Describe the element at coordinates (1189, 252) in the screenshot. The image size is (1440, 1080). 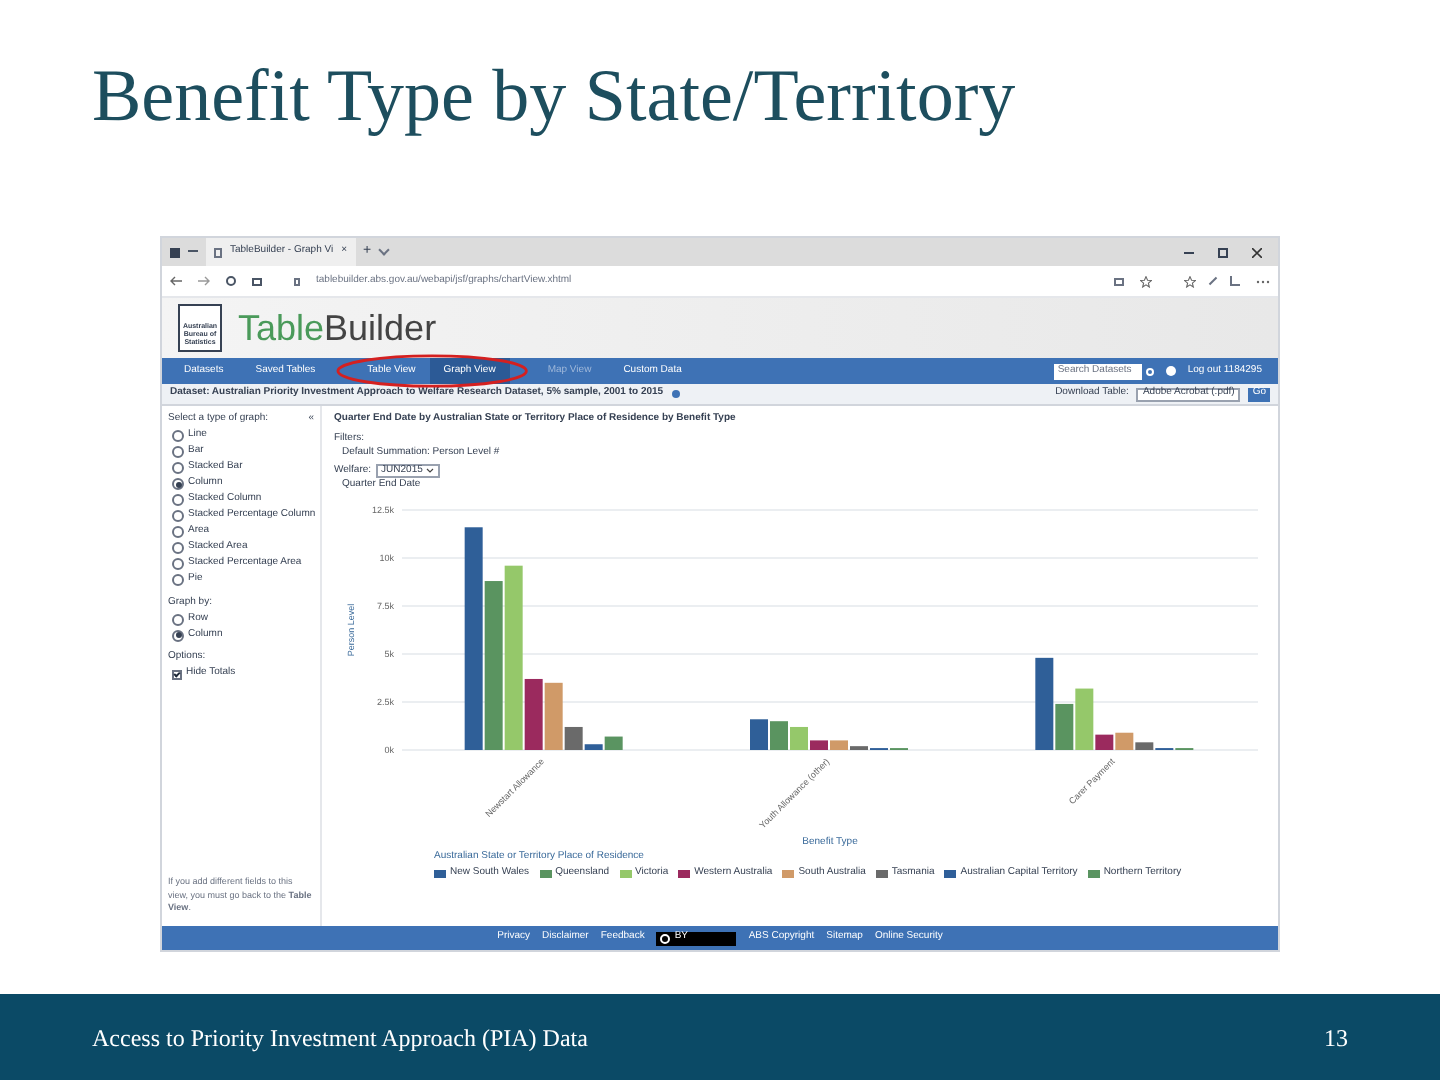
I see `minimize-icon` at that location.